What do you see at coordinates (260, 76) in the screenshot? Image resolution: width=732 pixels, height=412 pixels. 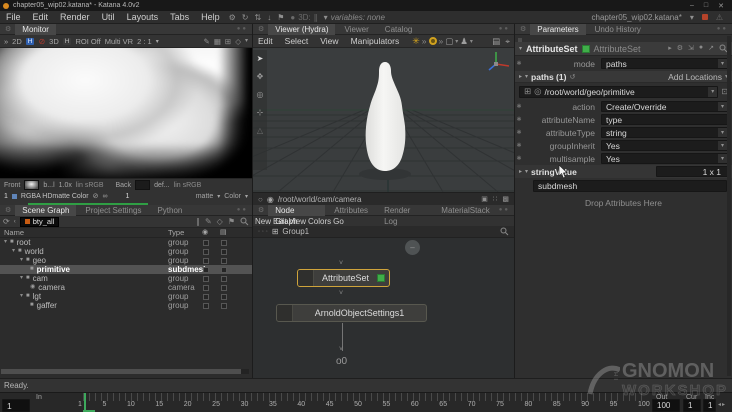 I see `translate-tool-icon: ✥` at bounding box center [260, 76].